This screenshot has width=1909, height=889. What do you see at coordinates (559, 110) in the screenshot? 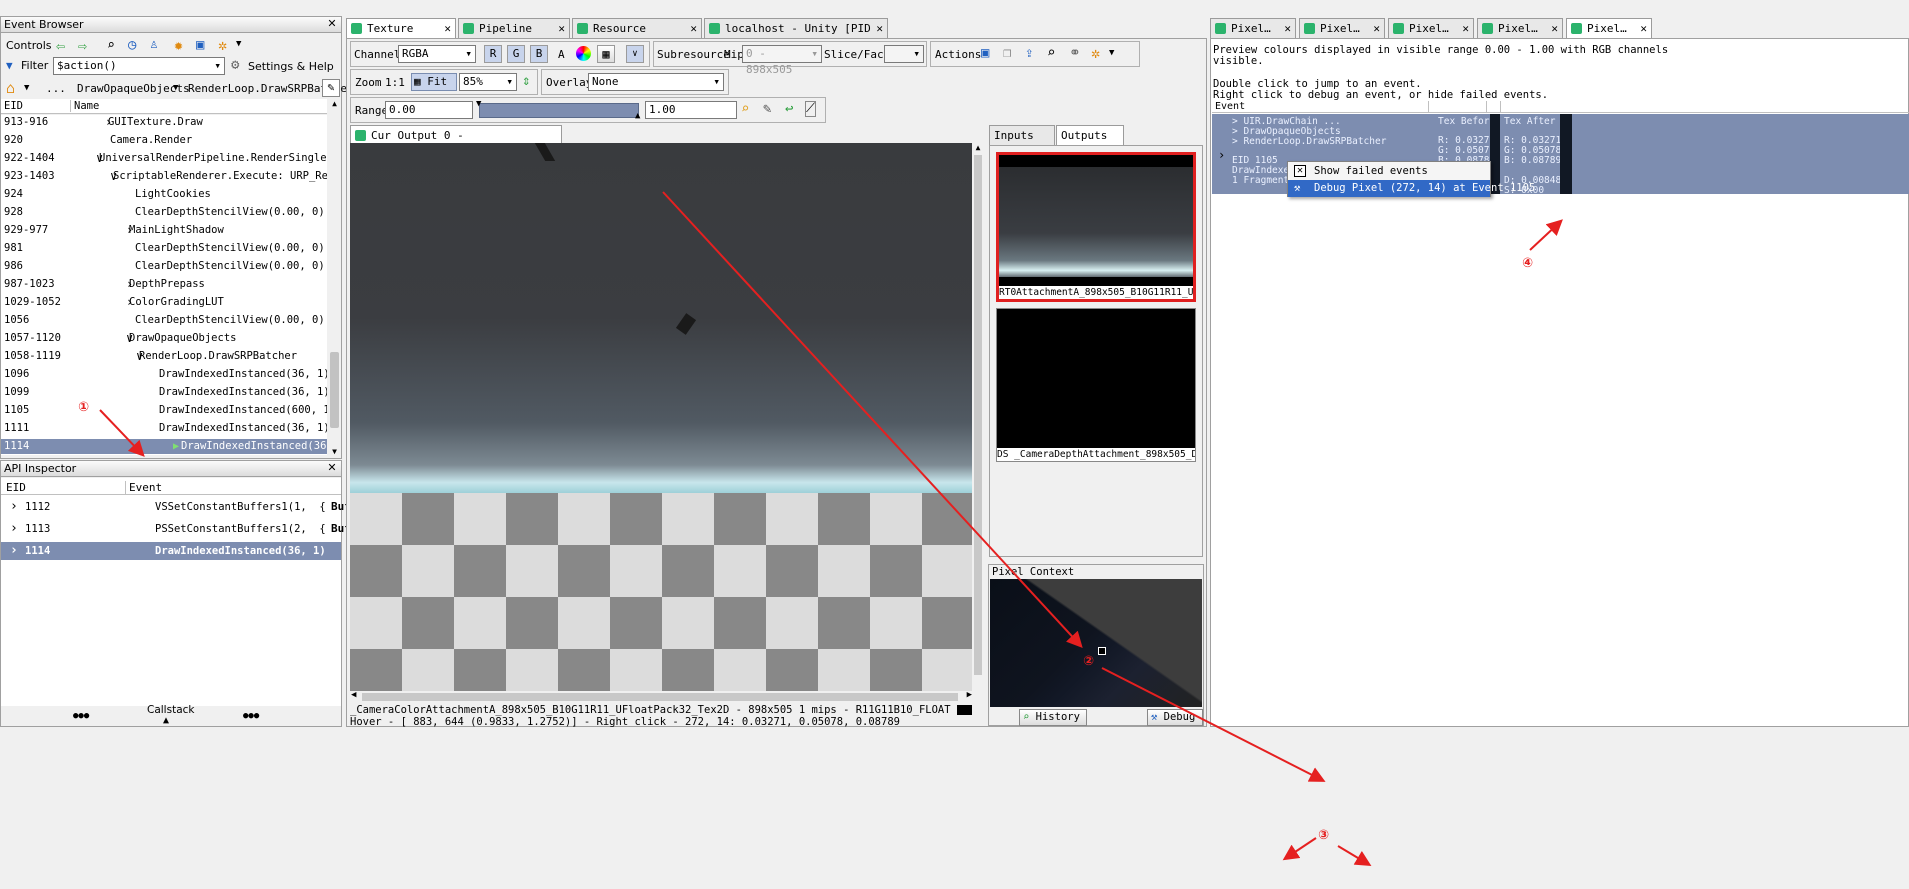
I see `range-slider` at bounding box center [559, 110].